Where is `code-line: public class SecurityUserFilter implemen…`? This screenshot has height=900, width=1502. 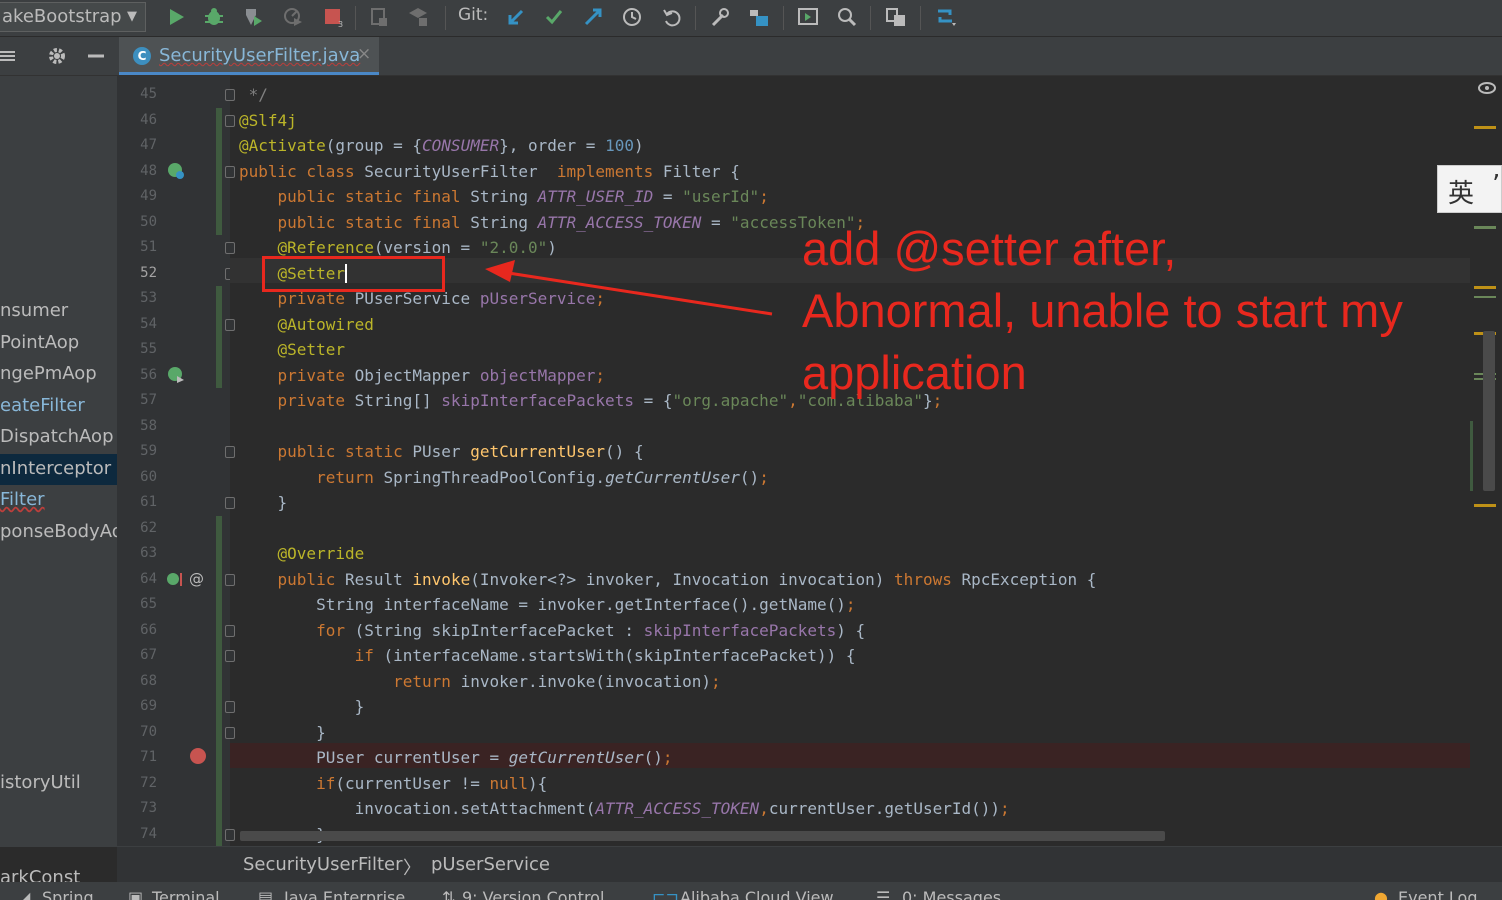 code-line: public class SecurityUserFilter implemen… is located at coordinates (489, 171).